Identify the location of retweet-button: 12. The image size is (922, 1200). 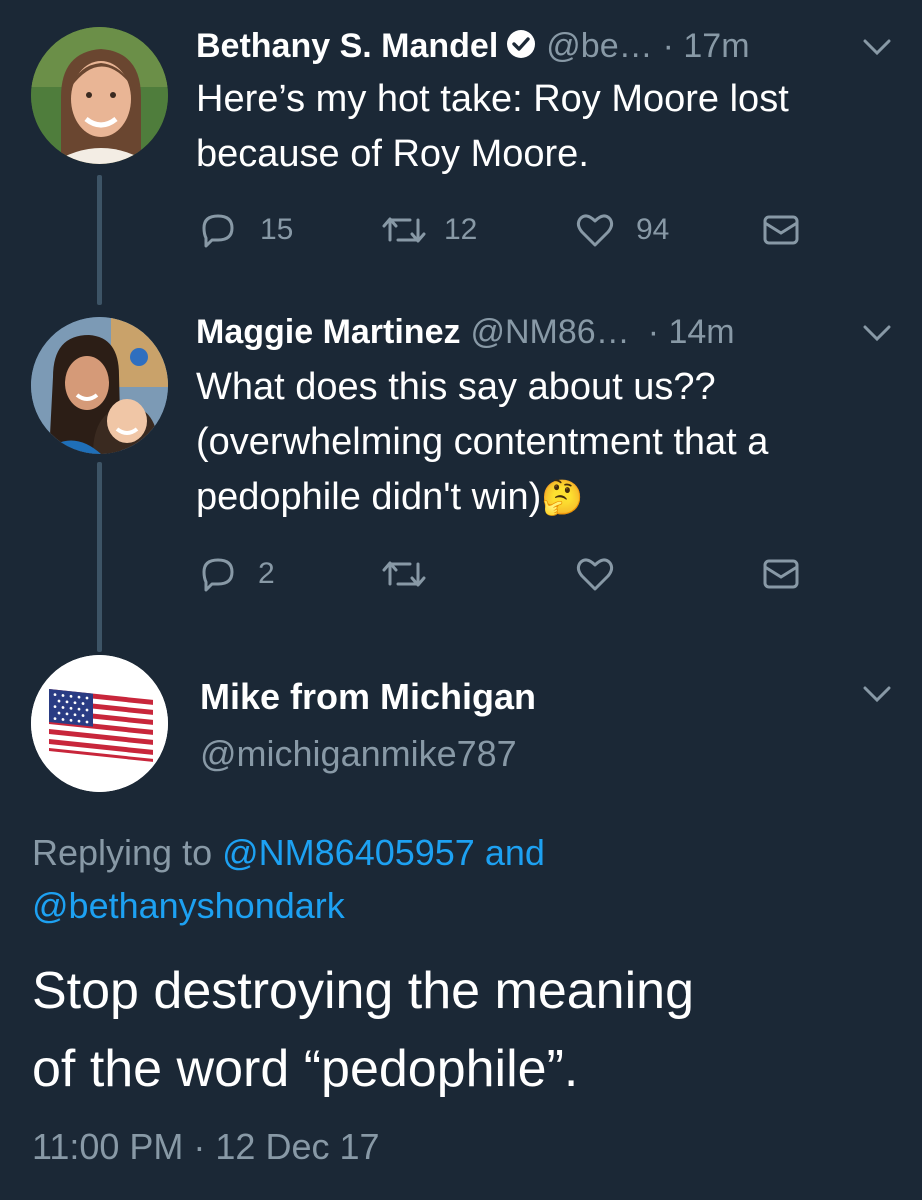
(428, 230).